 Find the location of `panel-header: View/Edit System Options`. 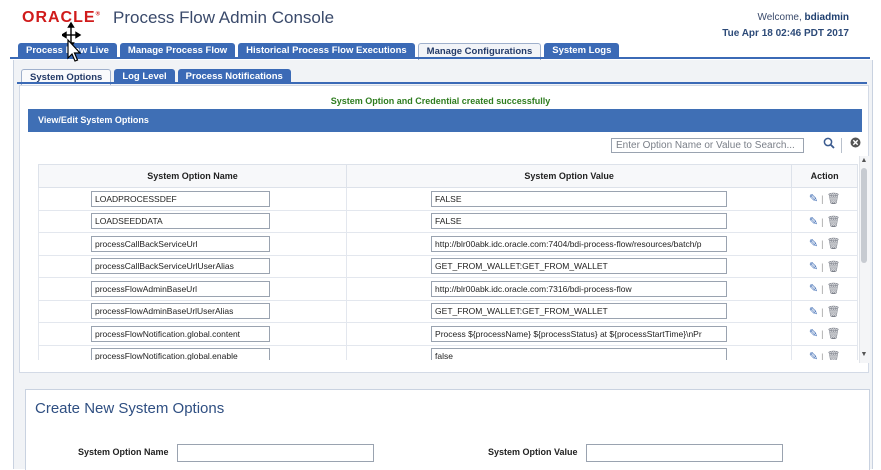

panel-header: View/Edit System Options is located at coordinates (445, 120).